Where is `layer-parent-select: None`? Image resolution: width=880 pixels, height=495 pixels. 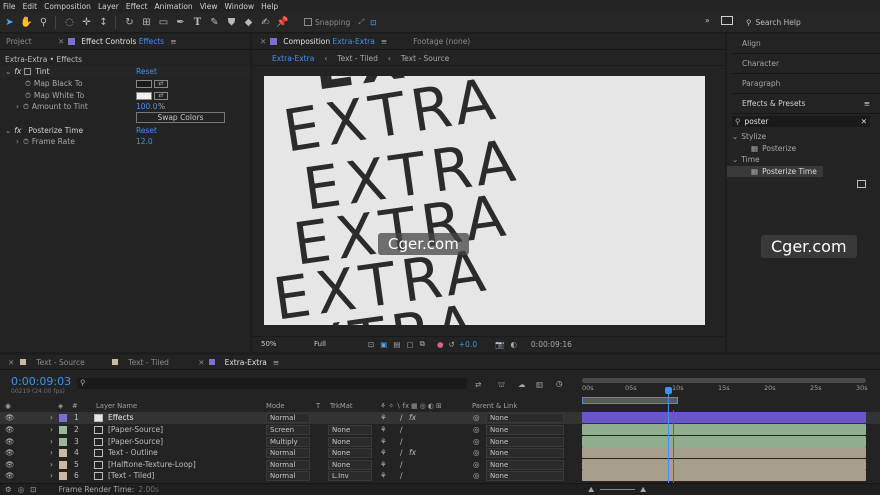
layer-parent-select: None is located at coordinates (525, 430).